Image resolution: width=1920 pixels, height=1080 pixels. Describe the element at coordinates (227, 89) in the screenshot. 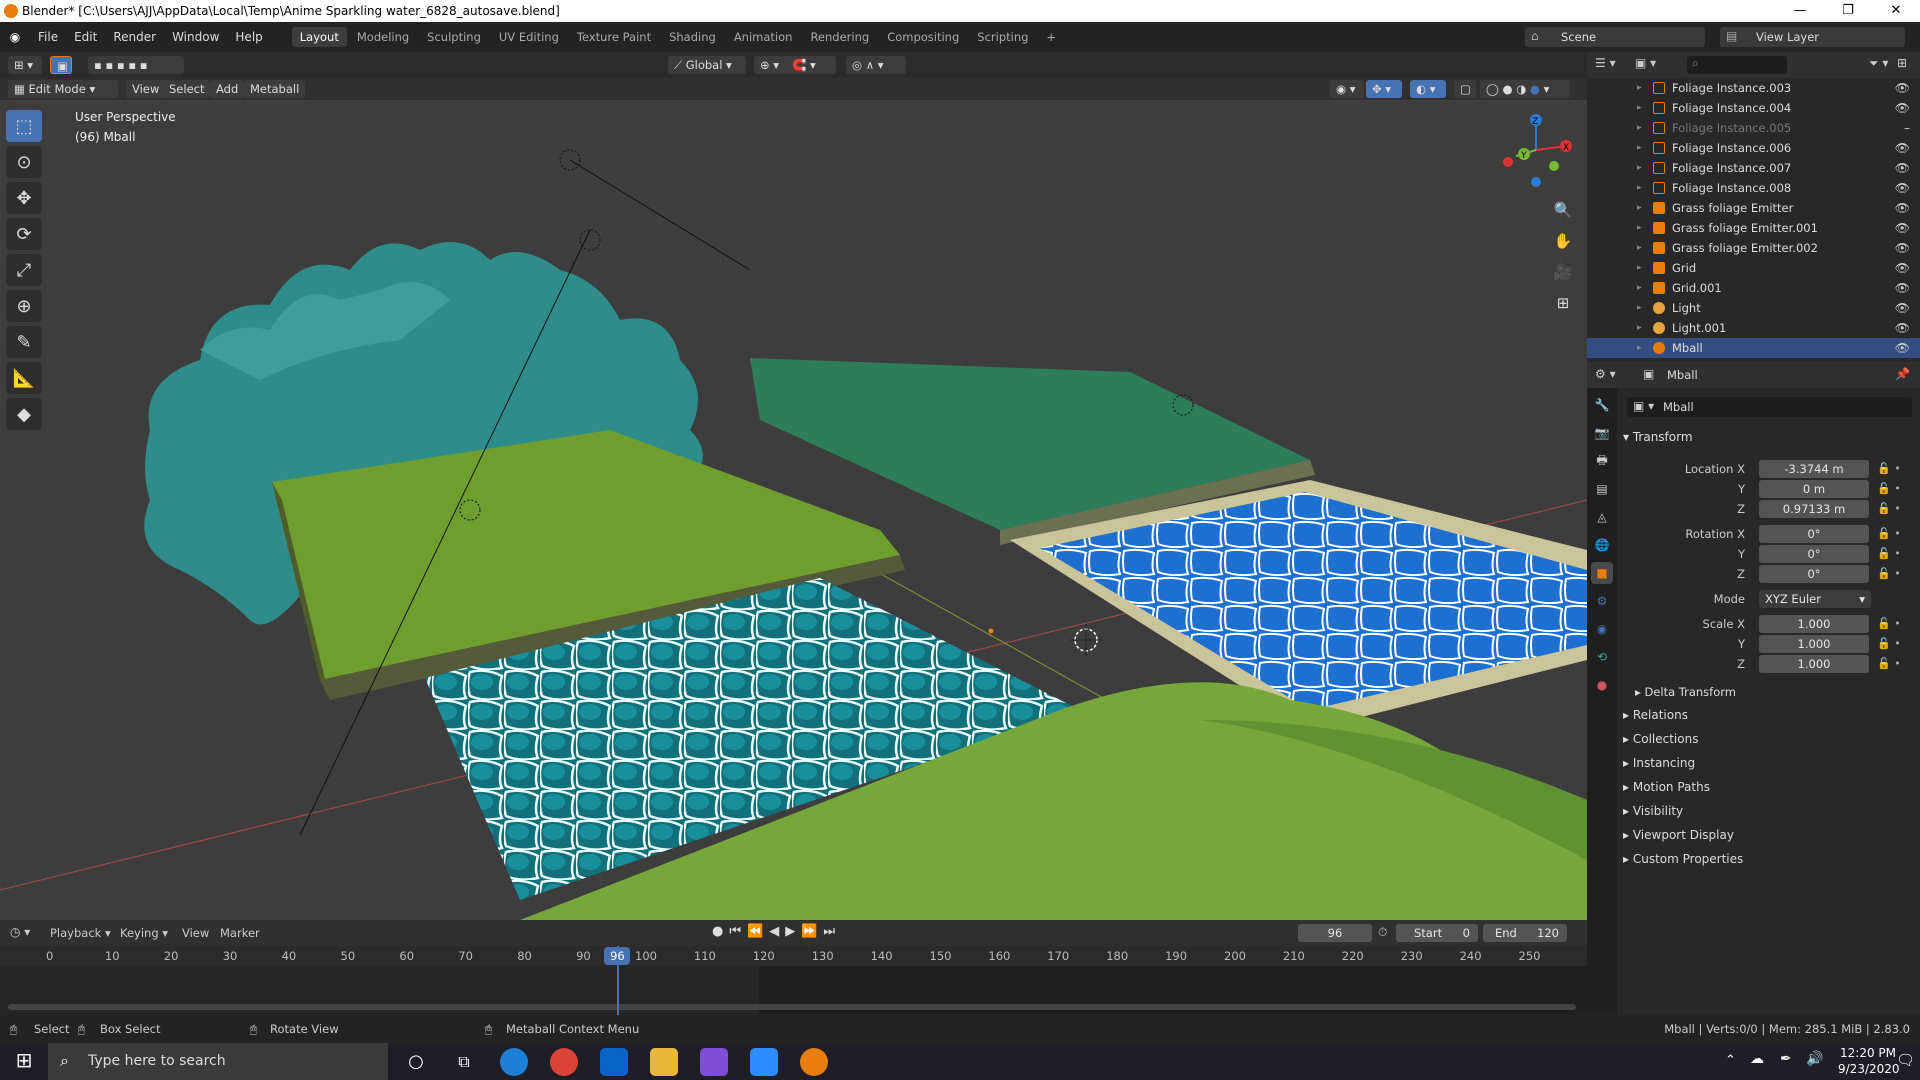

I see `menu-add: Add` at that location.